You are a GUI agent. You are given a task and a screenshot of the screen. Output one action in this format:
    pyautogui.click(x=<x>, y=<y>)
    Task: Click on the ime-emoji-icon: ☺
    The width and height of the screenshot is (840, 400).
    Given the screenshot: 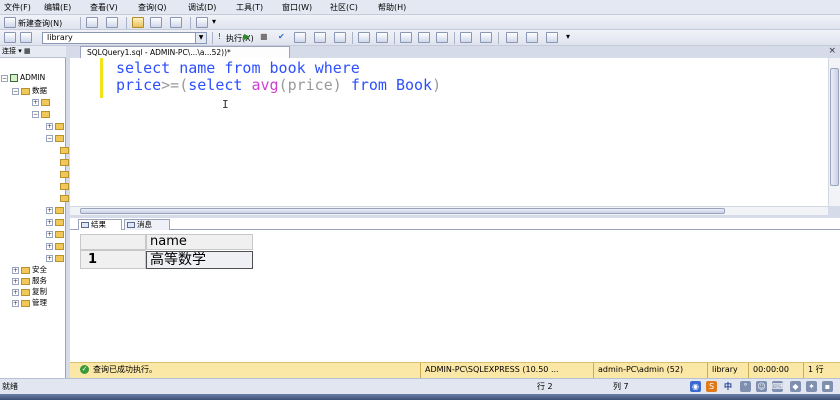 What is the action you would take?
    pyautogui.click(x=761, y=386)
    